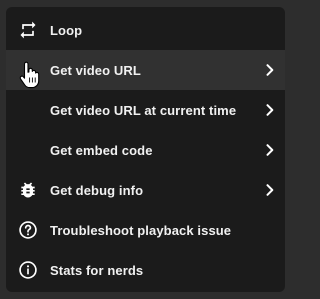  I want to click on menu-item-troubleshoot-playback: Troubleshoot playback issue, so click(145, 230).